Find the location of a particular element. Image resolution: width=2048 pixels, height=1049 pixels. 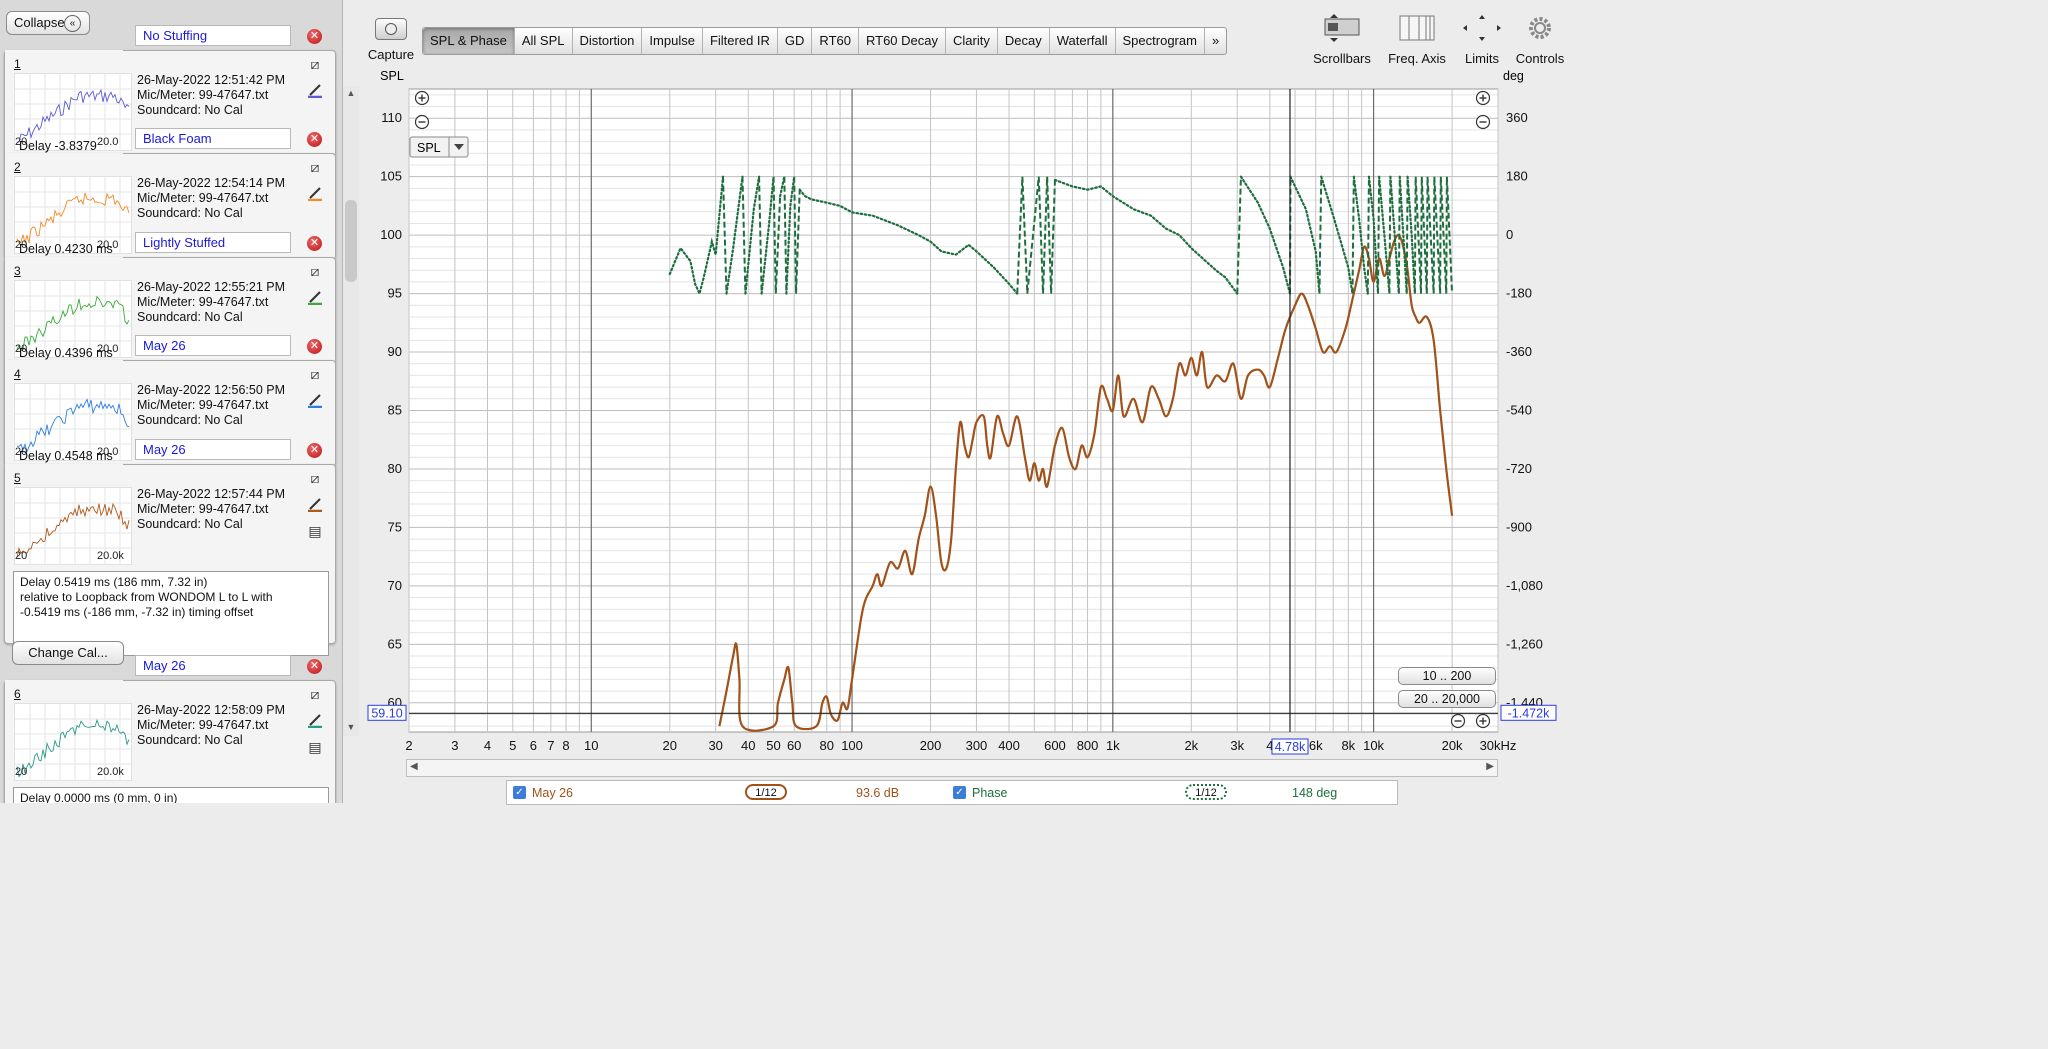

collapse-button: Collapse « is located at coordinates (48, 23).